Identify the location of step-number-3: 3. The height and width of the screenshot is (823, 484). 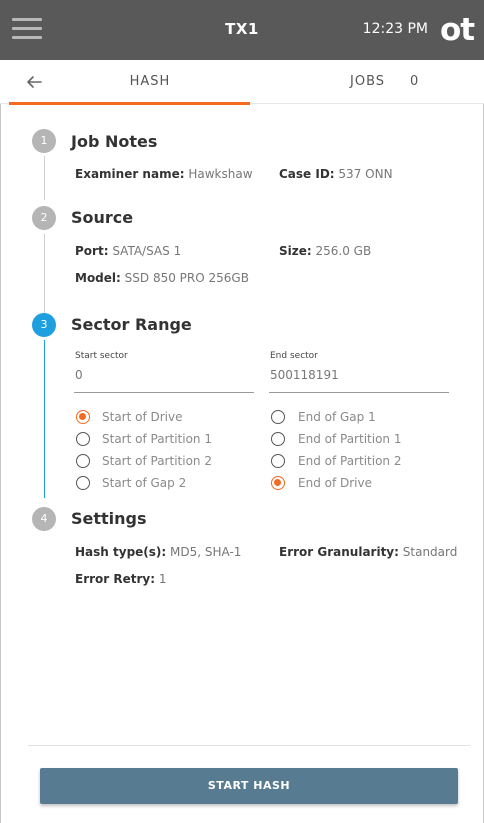
(44, 325).